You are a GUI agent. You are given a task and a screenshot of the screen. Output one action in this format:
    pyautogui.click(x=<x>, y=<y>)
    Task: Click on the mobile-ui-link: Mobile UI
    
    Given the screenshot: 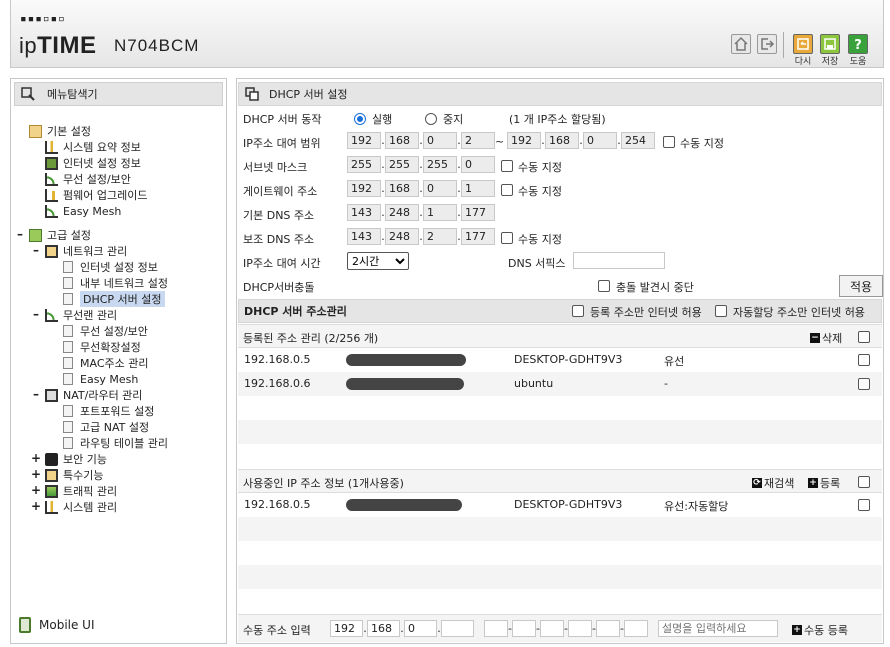 What is the action you would take?
    pyautogui.click(x=57, y=625)
    